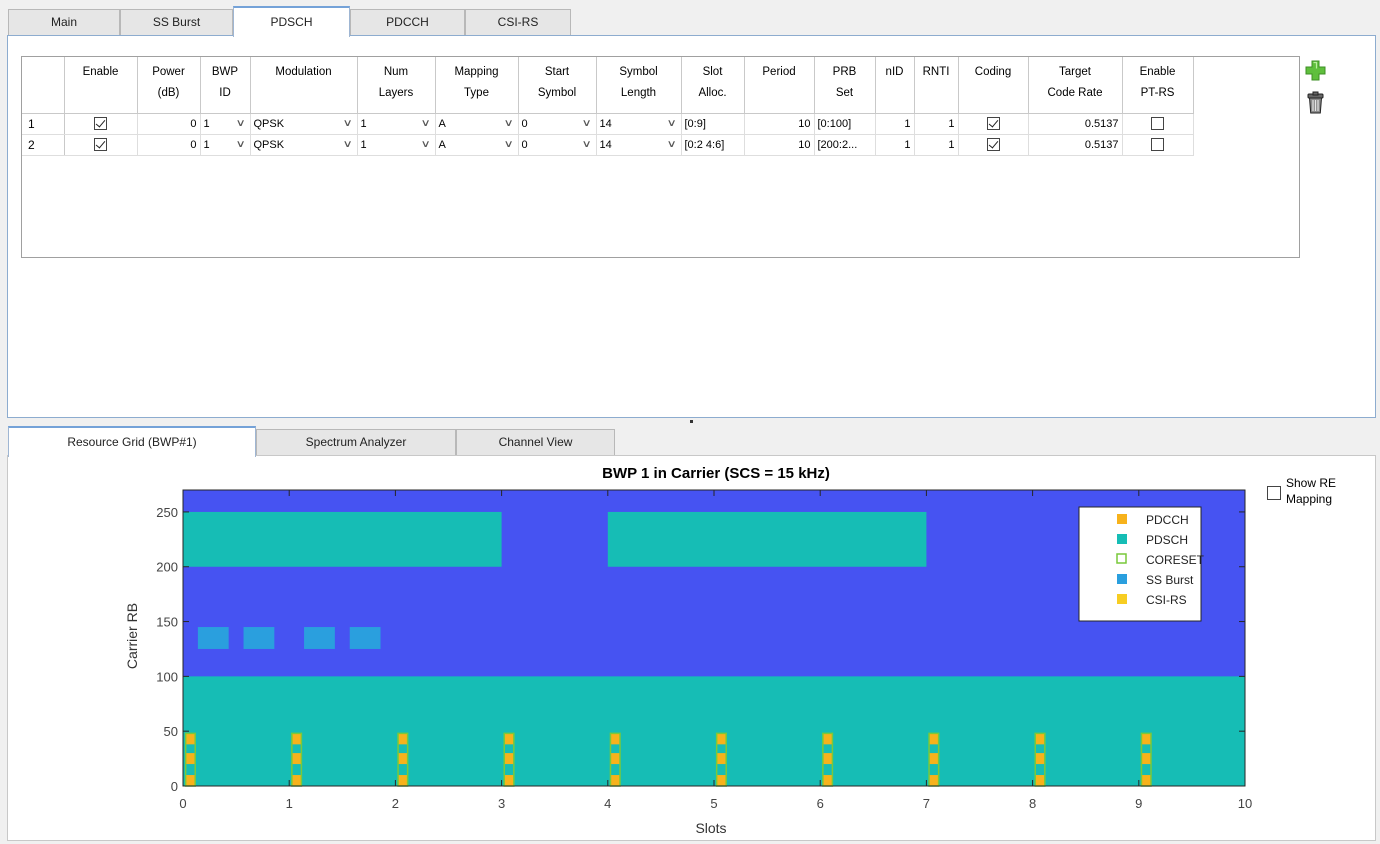 The width and height of the screenshot is (1380, 844). What do you see at coordinates (535, 442) in the screenshot?
I see `tab-channel-view: Channel View` at bounding box center [535, 442].